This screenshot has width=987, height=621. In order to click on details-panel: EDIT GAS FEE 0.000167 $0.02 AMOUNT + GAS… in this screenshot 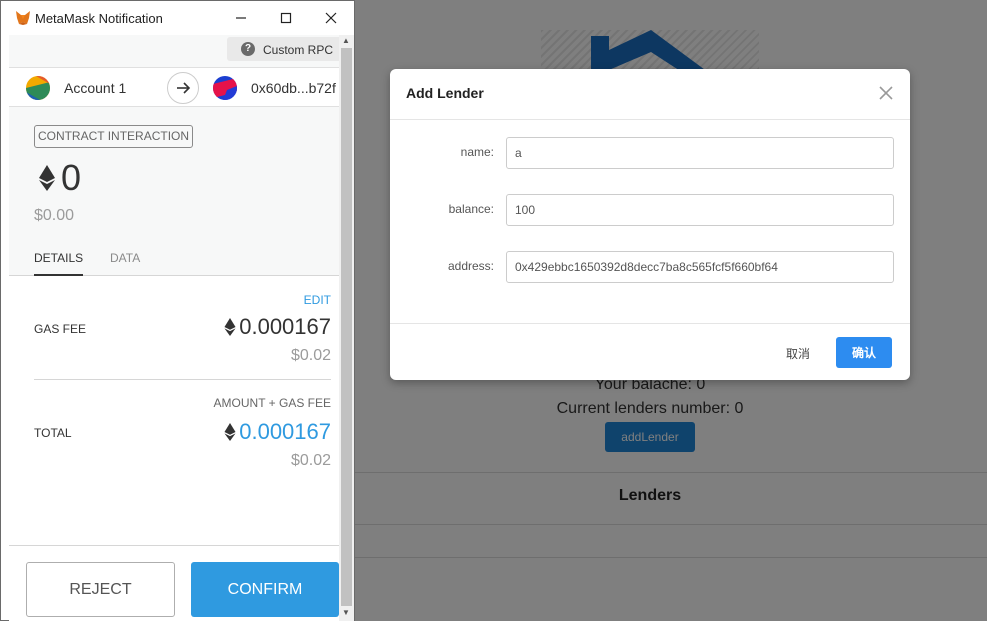, I will do `click(174, 410)`.